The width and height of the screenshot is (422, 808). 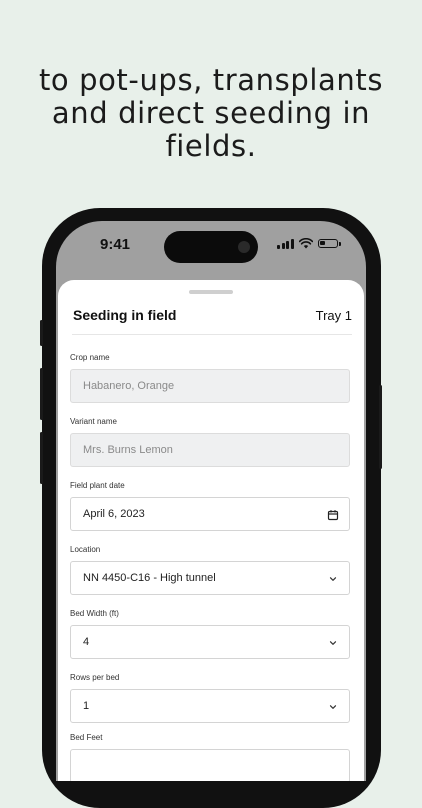 What do you see at coordinates (305, 243) in the screenshot?
I see `wifi-icon` at bounding box center [305, 243].